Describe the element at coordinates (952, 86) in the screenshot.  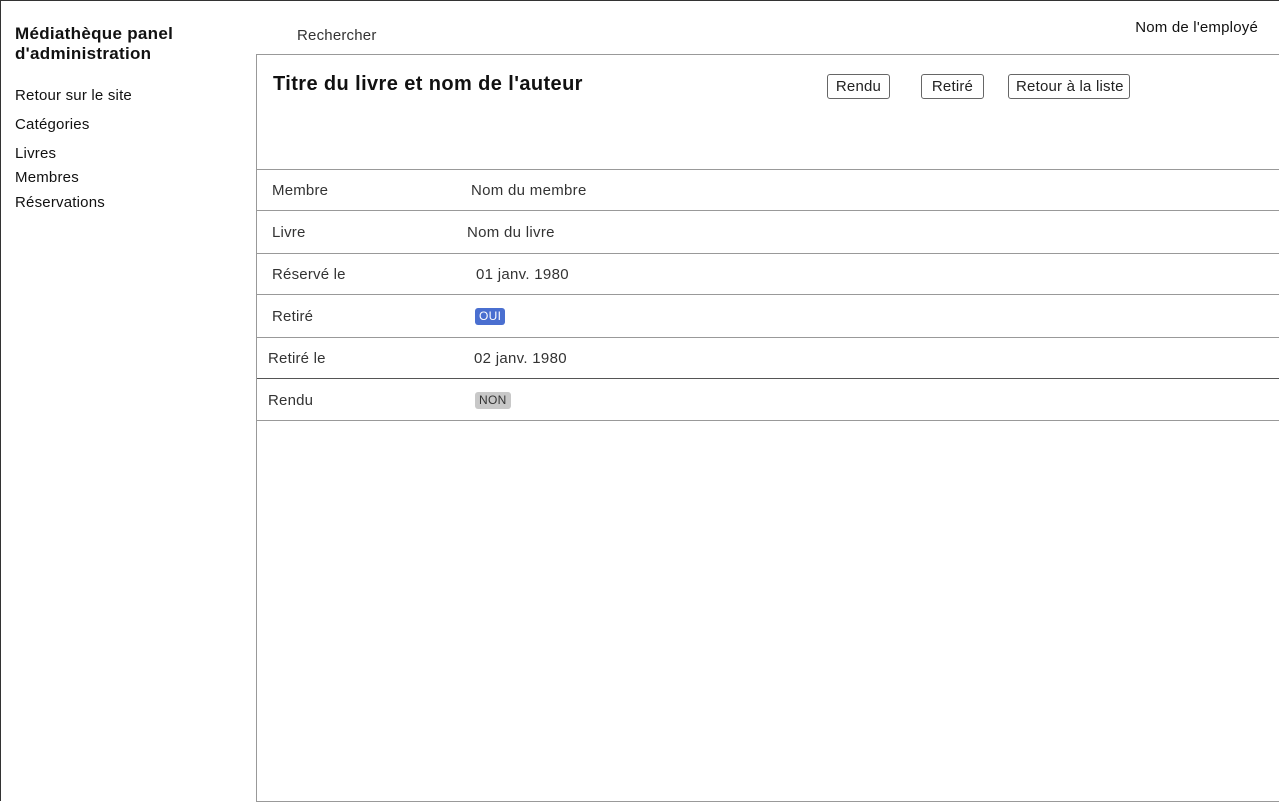
I see `retire-button: Retiré` at that location.